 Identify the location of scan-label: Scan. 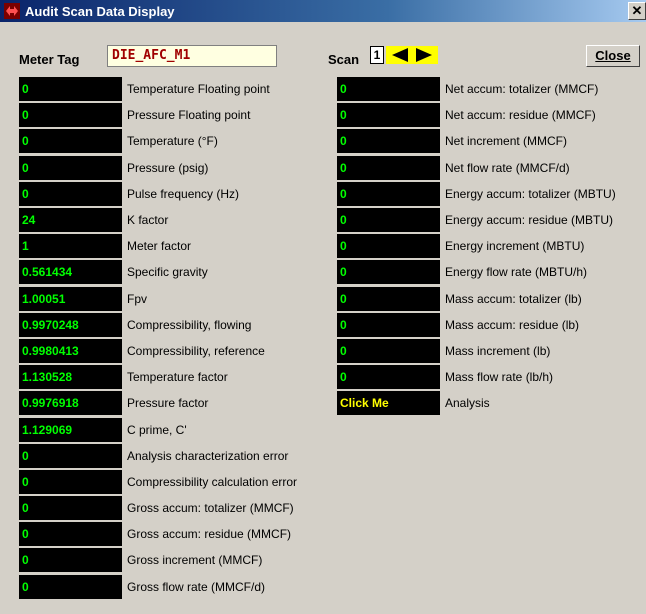
(344, 59).